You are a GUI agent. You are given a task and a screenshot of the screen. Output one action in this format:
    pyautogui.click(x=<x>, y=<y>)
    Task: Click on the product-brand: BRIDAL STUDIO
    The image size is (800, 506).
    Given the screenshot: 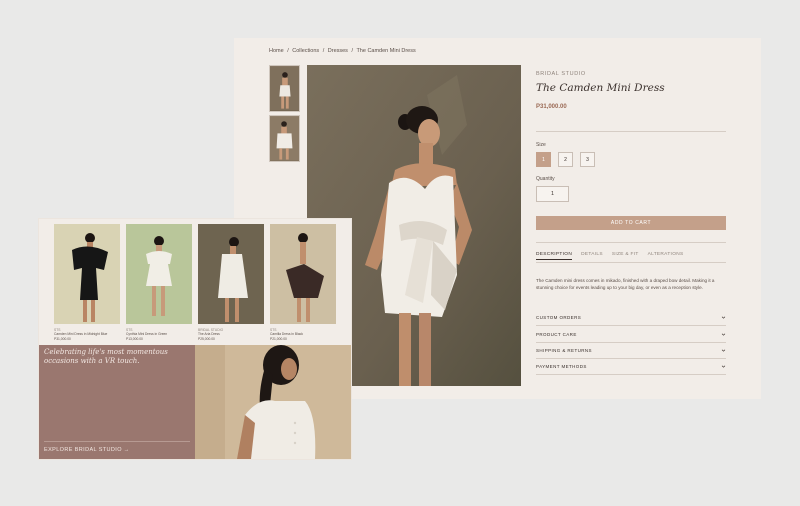 What is the action you would take?
    pyautogui.click(x=561, y=74)
    